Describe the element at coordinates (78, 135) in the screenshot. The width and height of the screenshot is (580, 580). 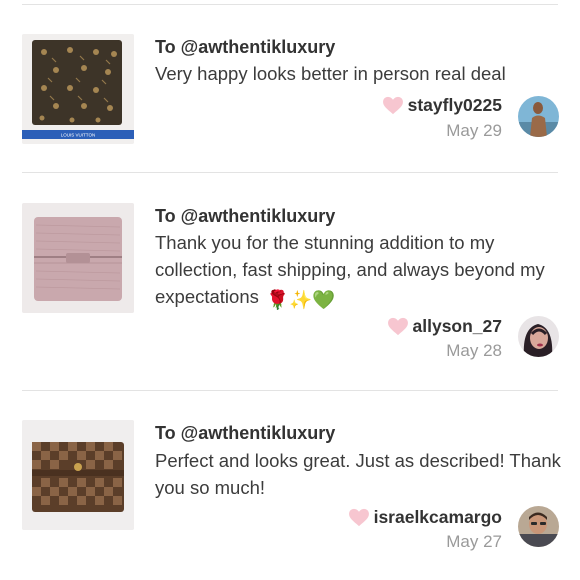
I see `svg-text: LOUIS VUITTON` at that location.